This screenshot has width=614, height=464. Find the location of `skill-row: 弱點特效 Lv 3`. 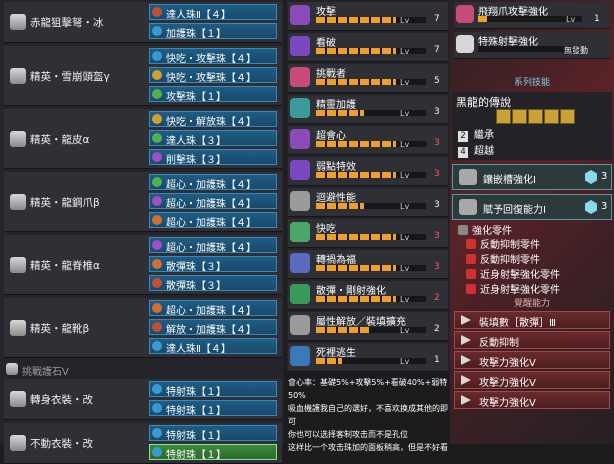

skill-row: 弱點特效 Lv 3 is located at coordinates (368, 171).